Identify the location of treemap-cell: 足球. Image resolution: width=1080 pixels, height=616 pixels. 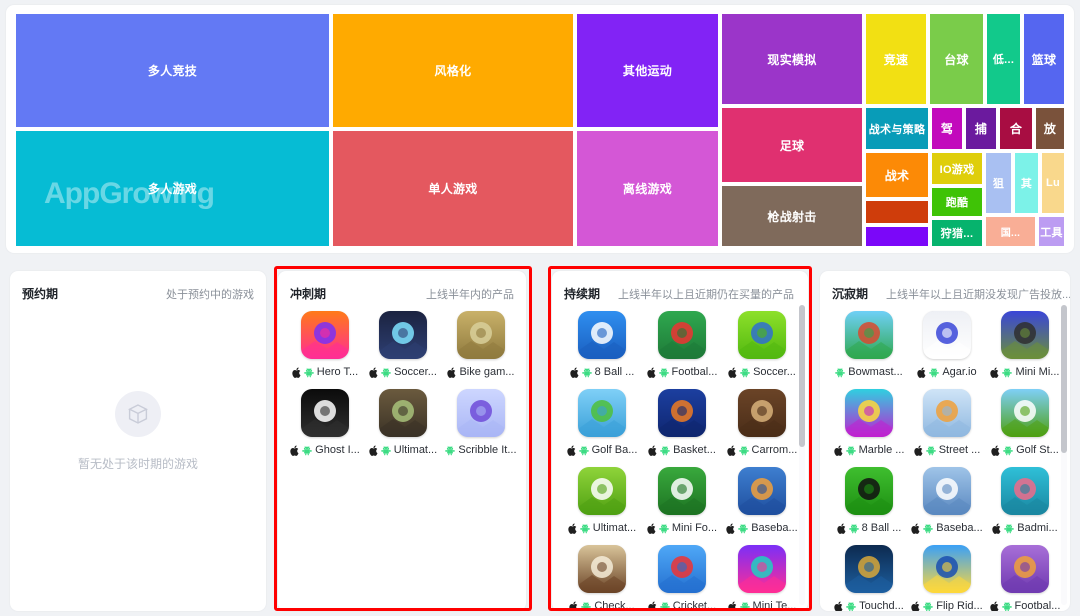
(792, 145).